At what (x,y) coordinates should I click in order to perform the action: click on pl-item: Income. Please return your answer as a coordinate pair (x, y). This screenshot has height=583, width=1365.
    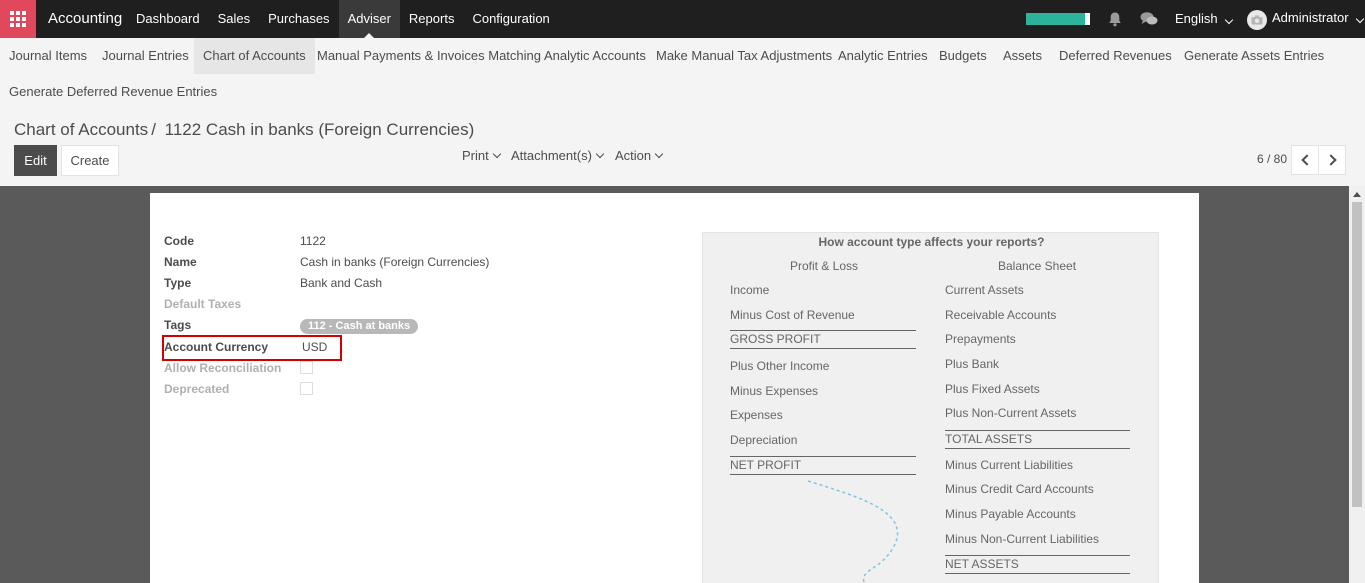
    Looking at the image, I should click on (750, 290).